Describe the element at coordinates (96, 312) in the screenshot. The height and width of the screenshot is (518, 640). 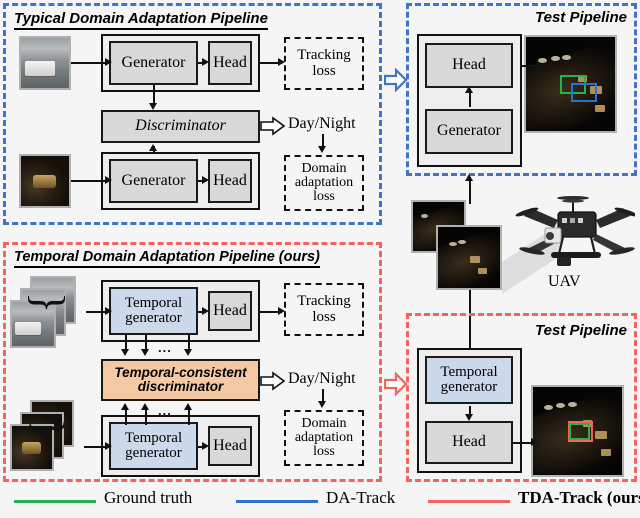
I see `arrow-dayseq-to-temporal-generator` at that location.